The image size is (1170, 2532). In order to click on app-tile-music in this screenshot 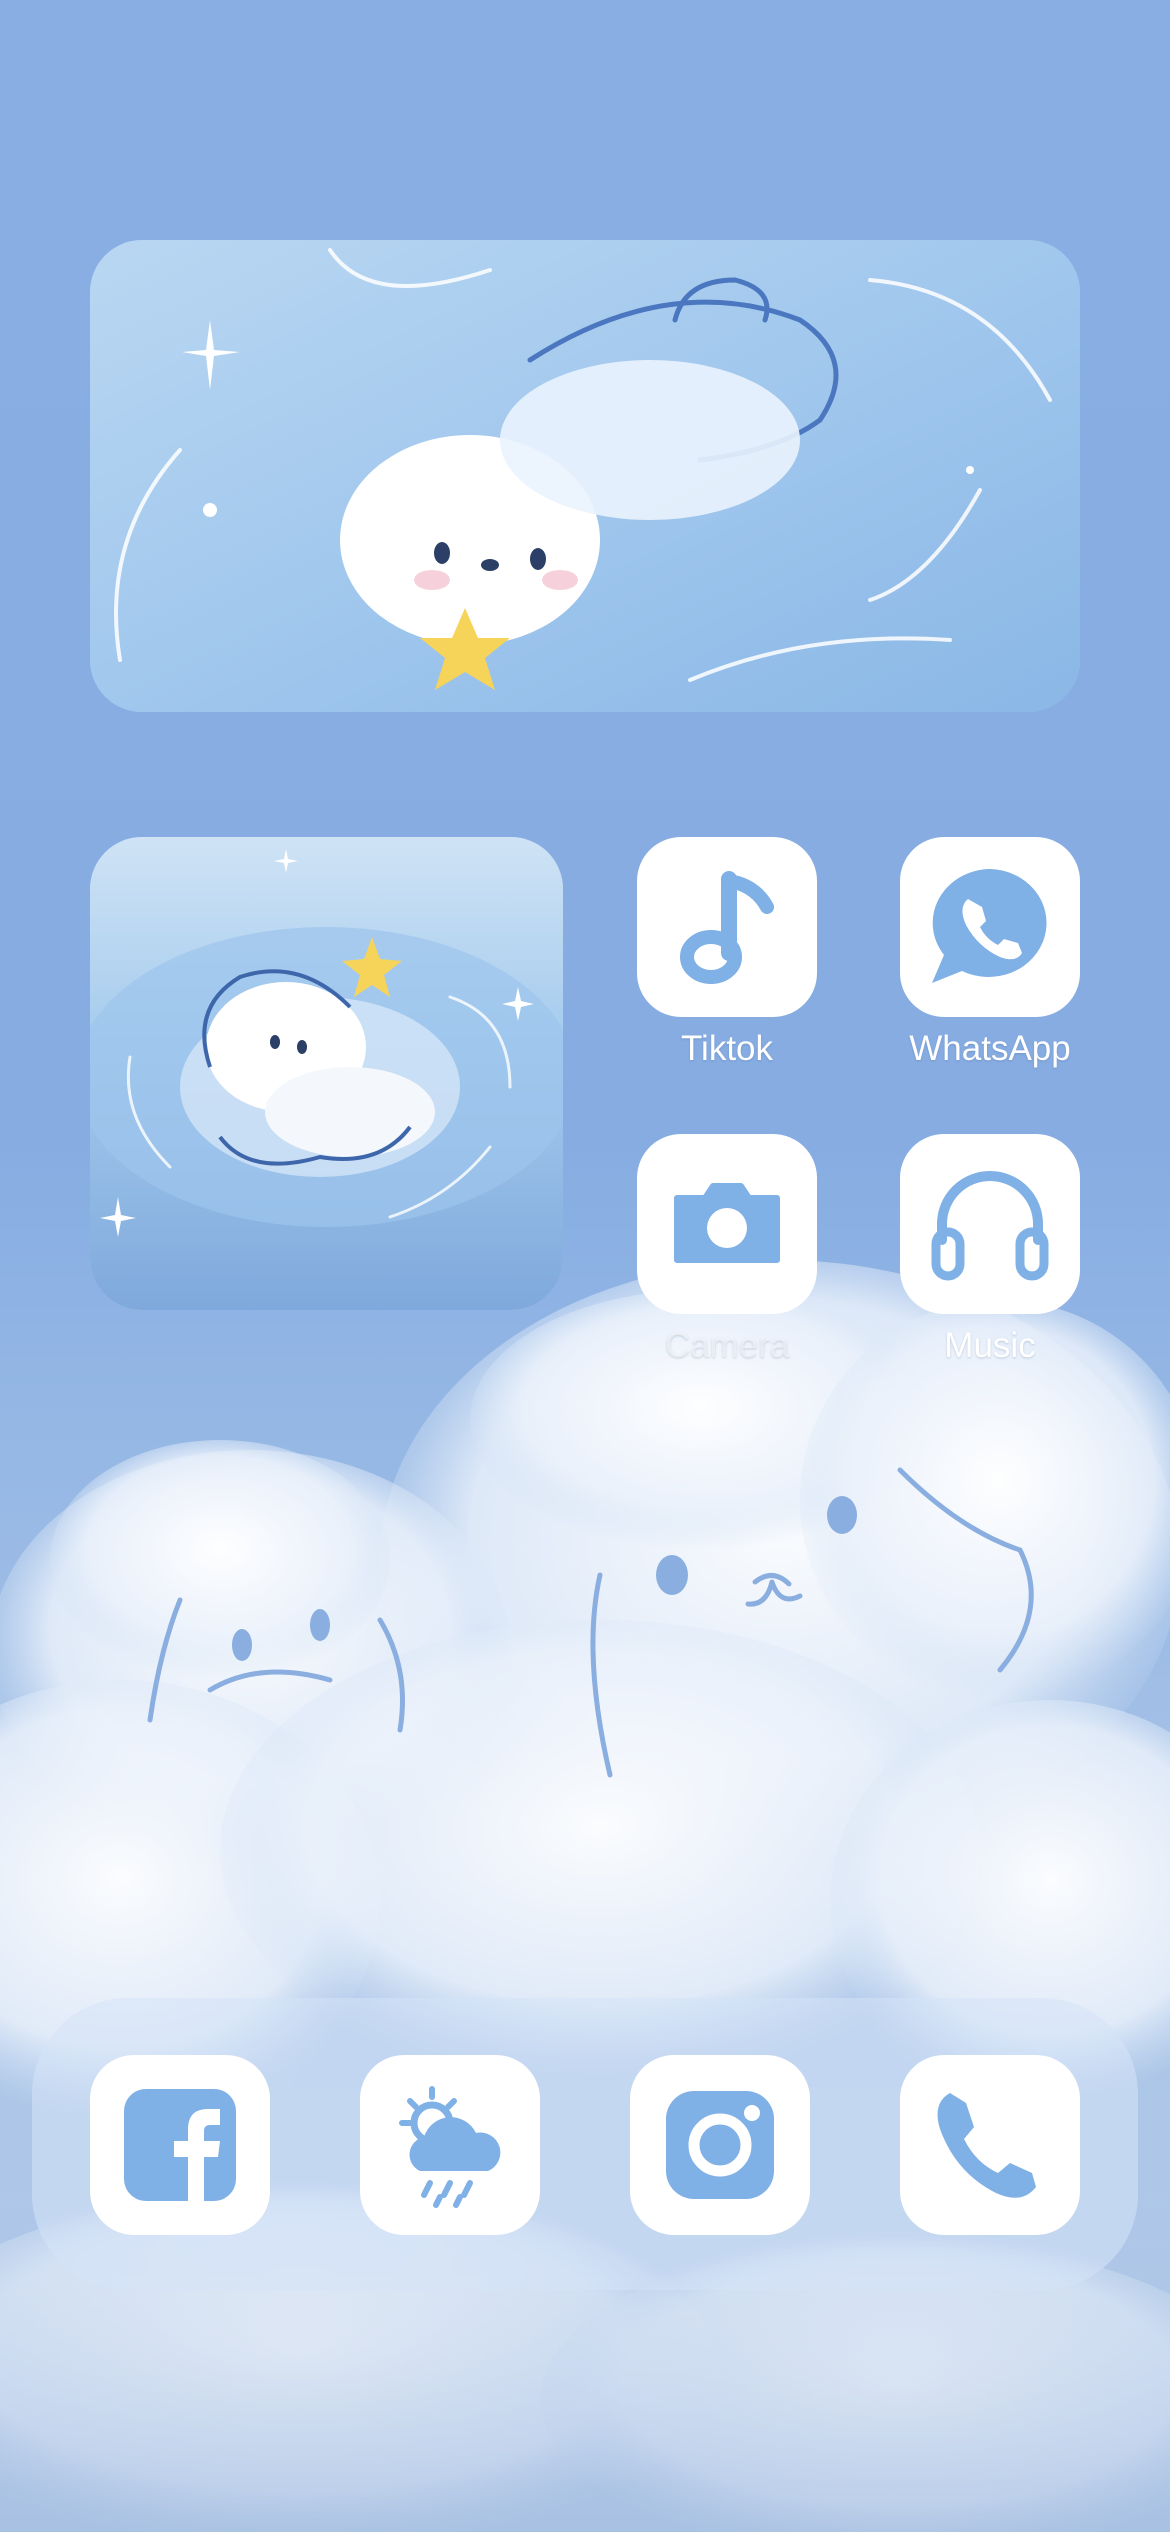, I will do `click(990, 1224)`.